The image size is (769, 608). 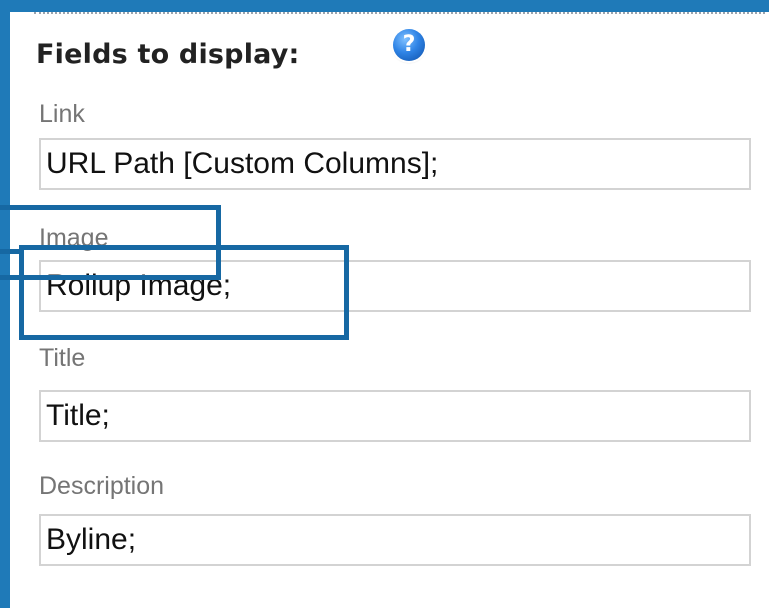 What do you see at coordinates (168, 54) in the screenshot?
I see `section-heading: Fields to display:` at bounding box center [168, 54].